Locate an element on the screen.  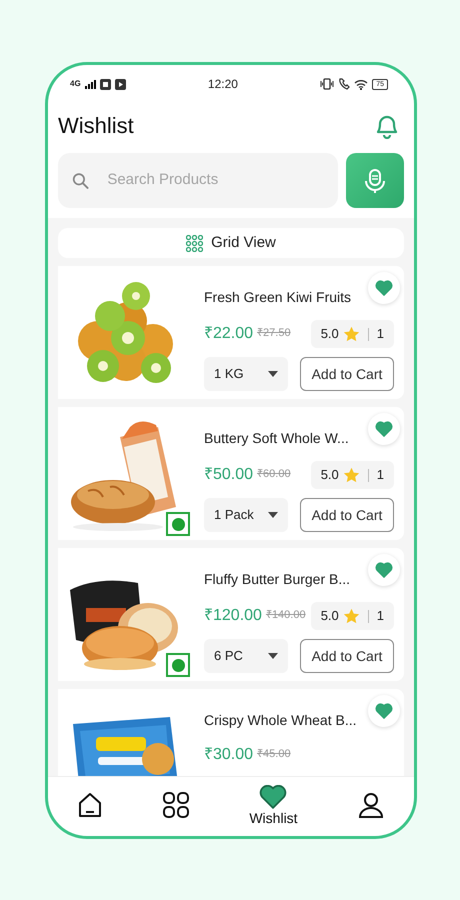
grid-view-button: Grid View is located at coordinates (231, 243).